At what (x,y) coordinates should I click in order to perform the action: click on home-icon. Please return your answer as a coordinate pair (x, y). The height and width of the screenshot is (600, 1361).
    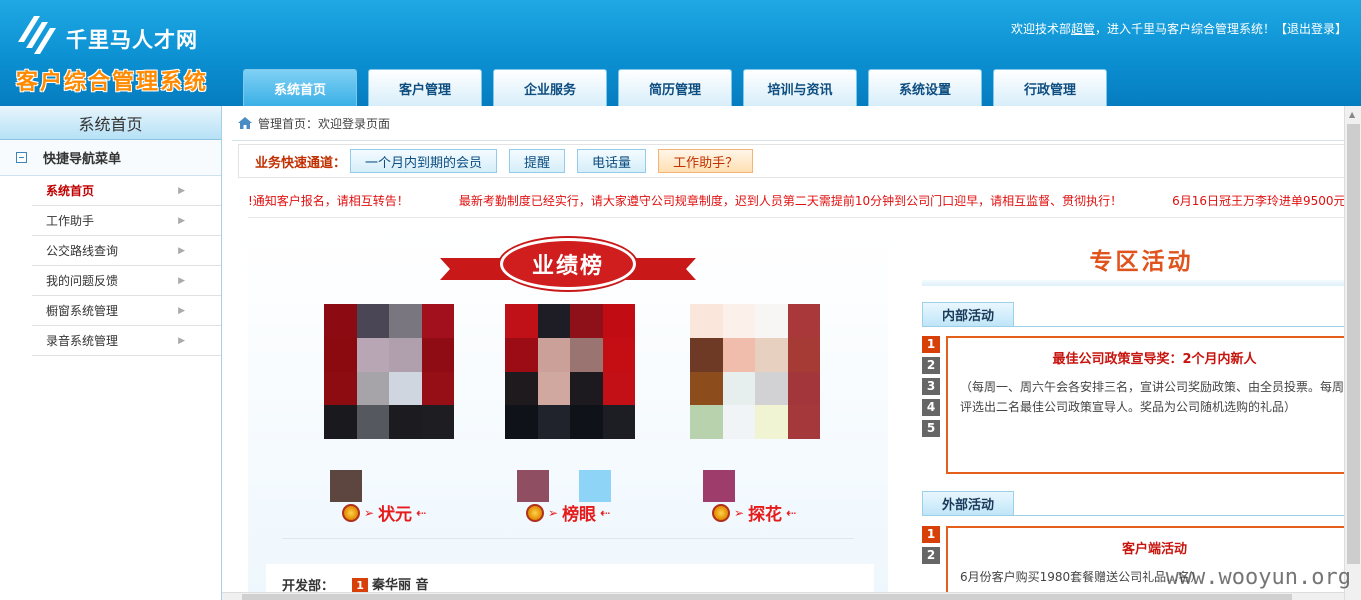
    Looking at the image, I should click on (245, 123).